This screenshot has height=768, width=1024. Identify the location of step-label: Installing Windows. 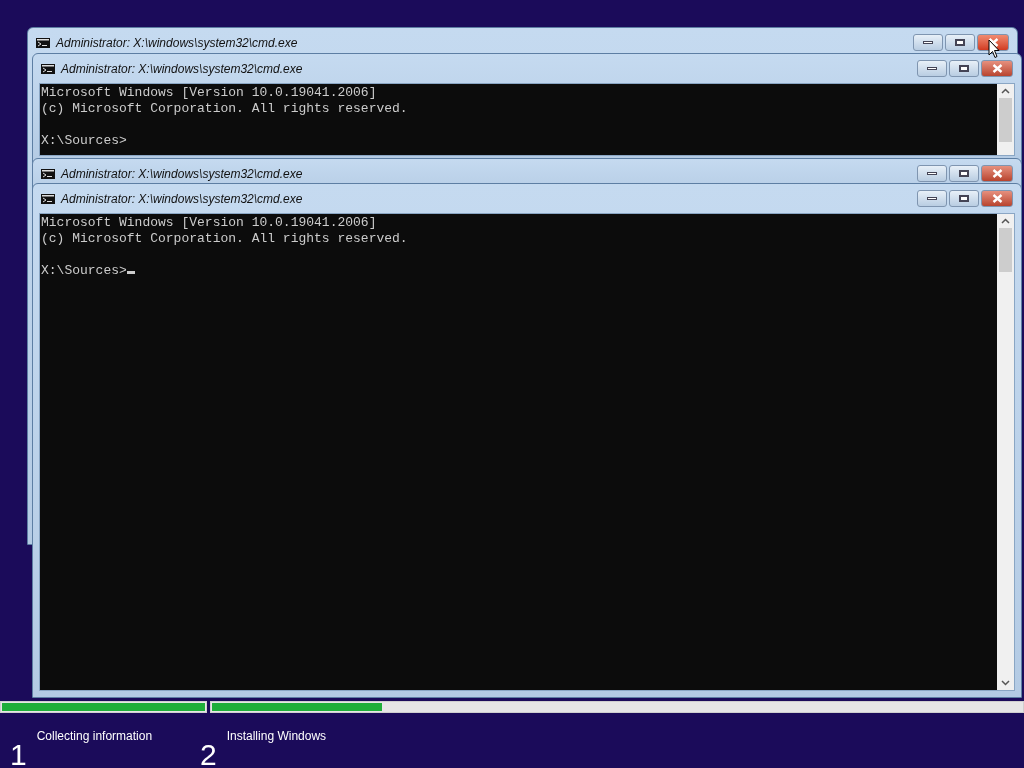
(276, 736).